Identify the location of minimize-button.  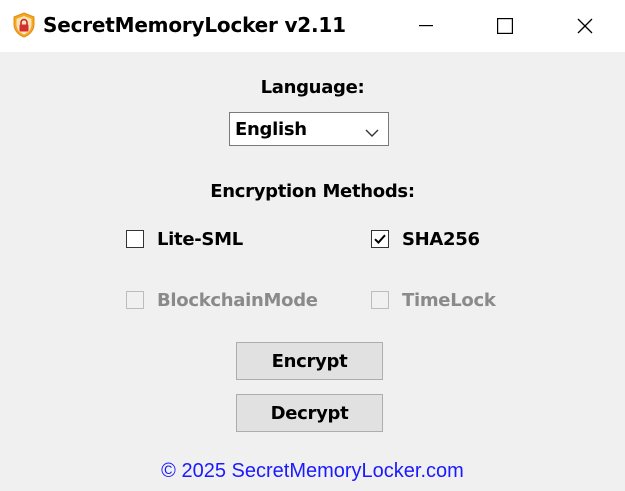
(426, 26).